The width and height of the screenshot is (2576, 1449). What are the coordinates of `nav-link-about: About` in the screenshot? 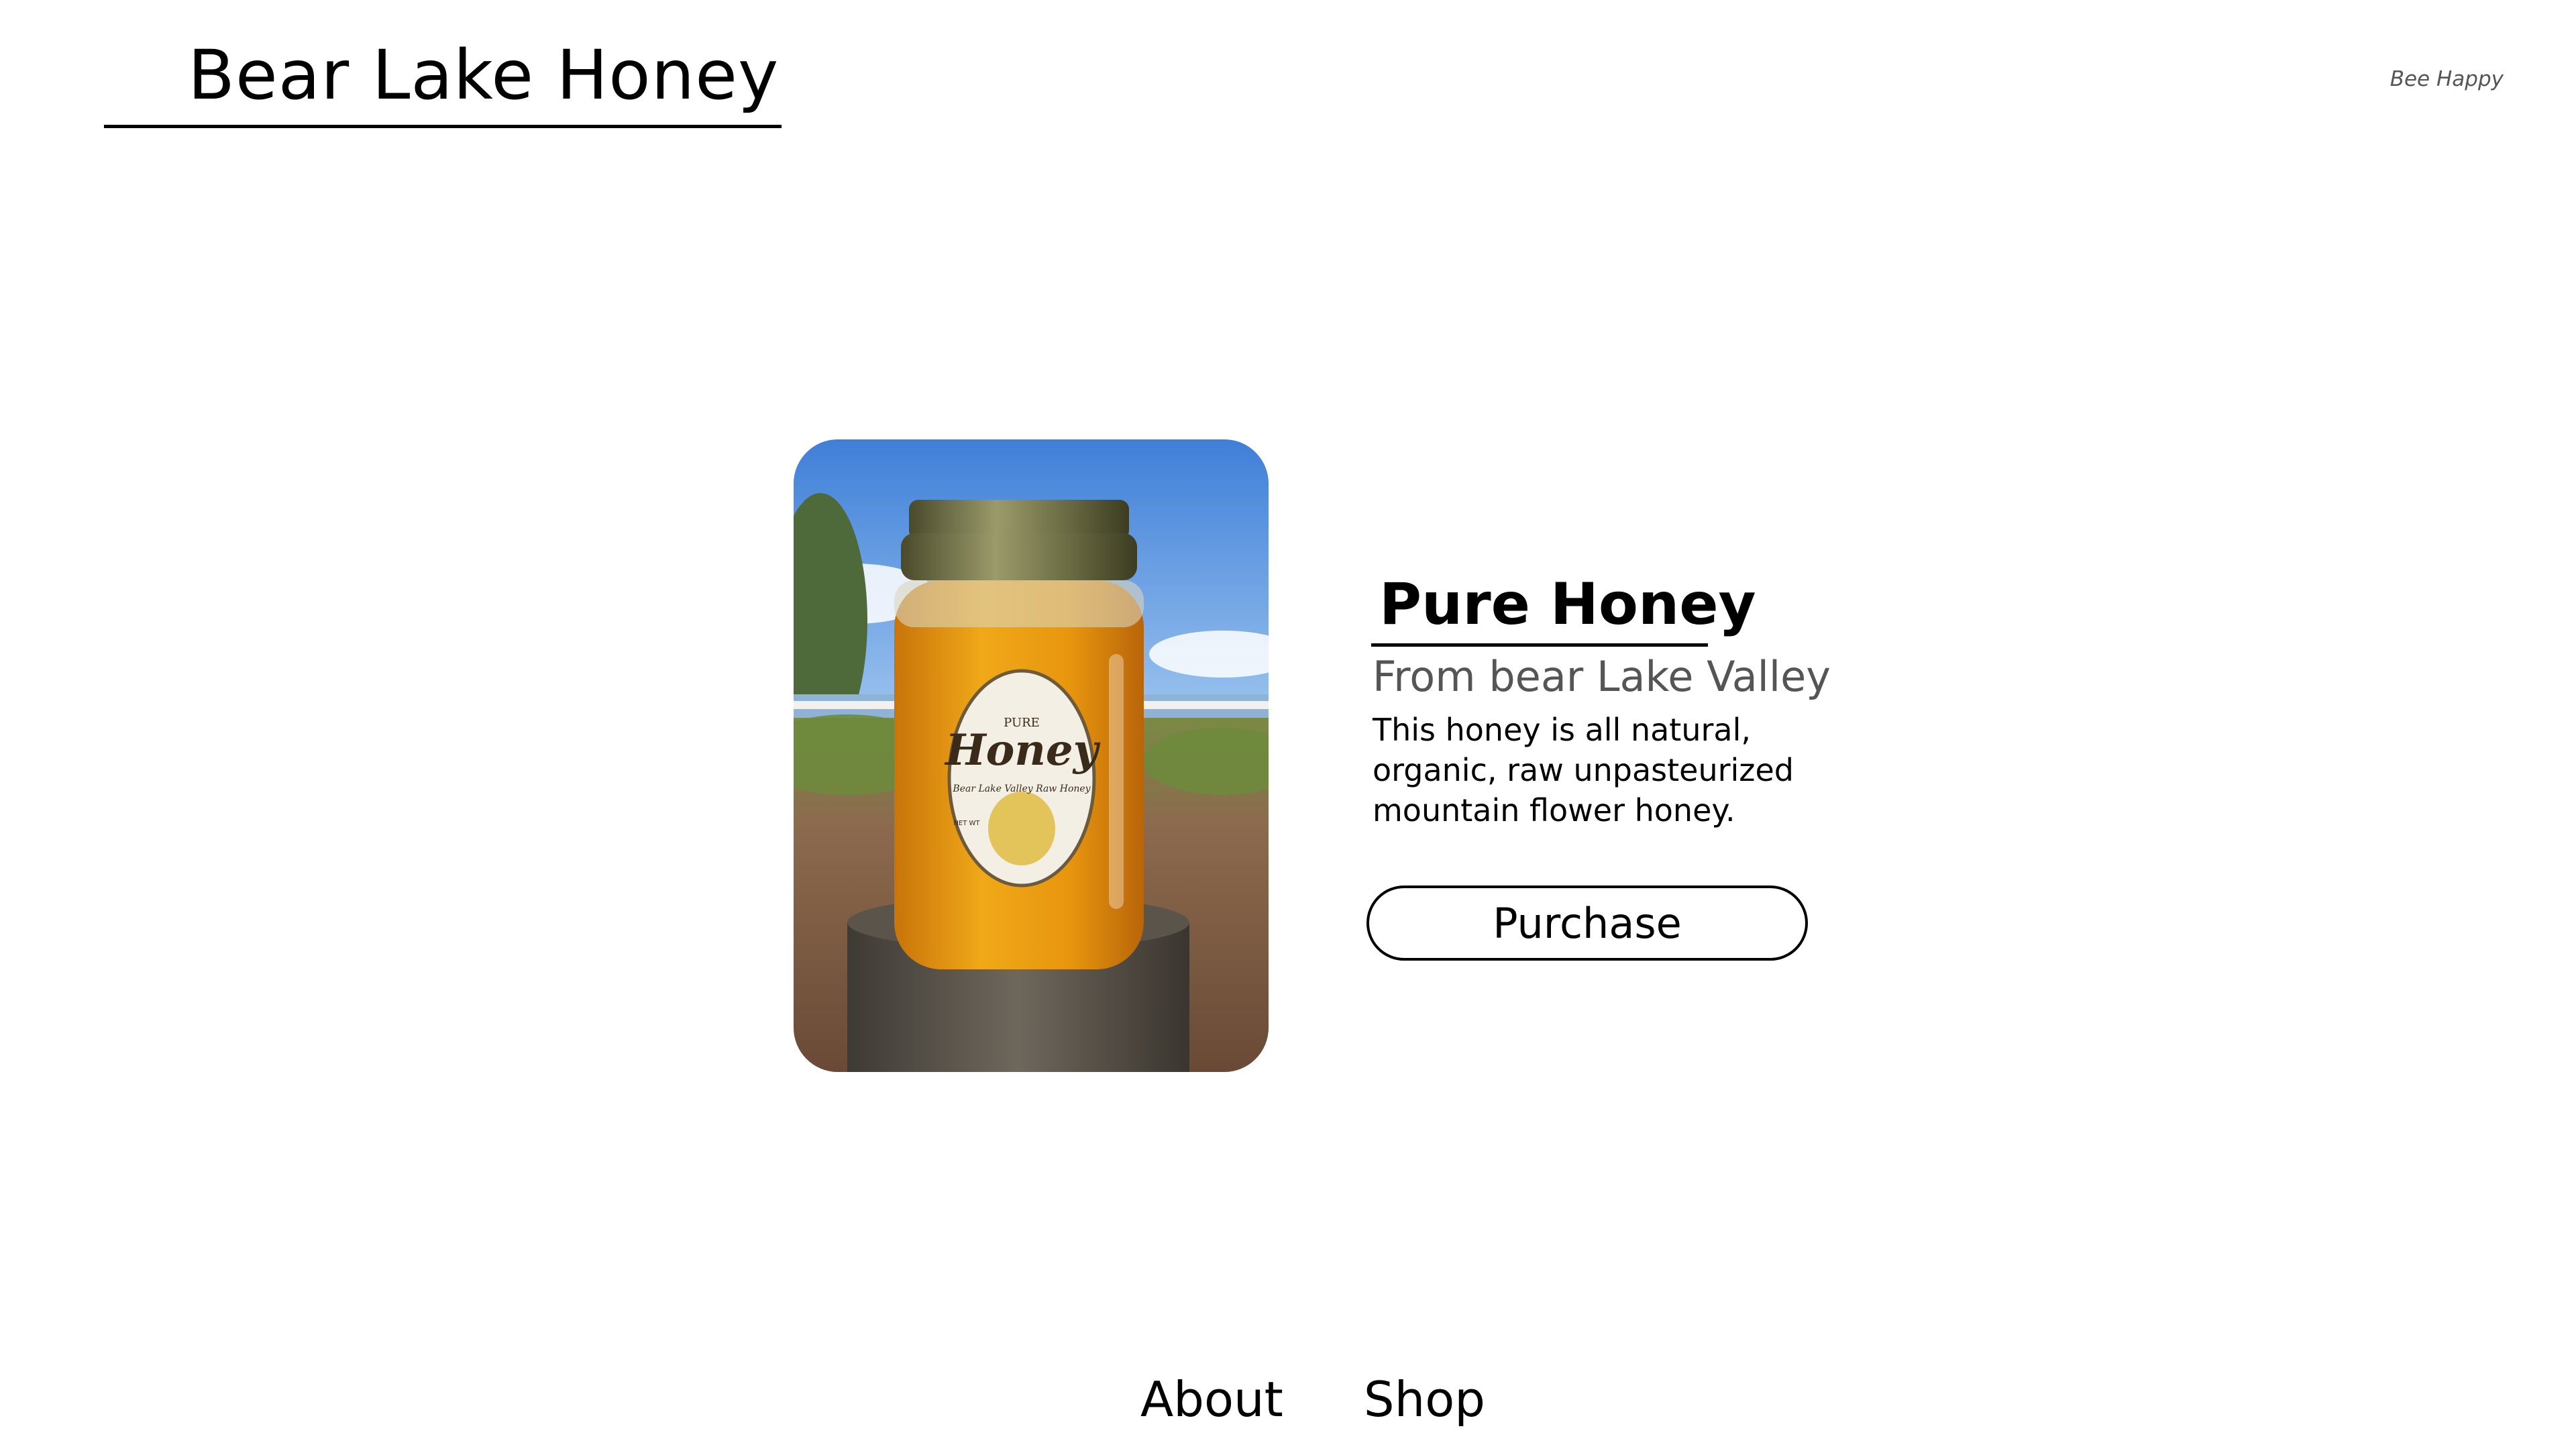 It's located at (1211, 1399).